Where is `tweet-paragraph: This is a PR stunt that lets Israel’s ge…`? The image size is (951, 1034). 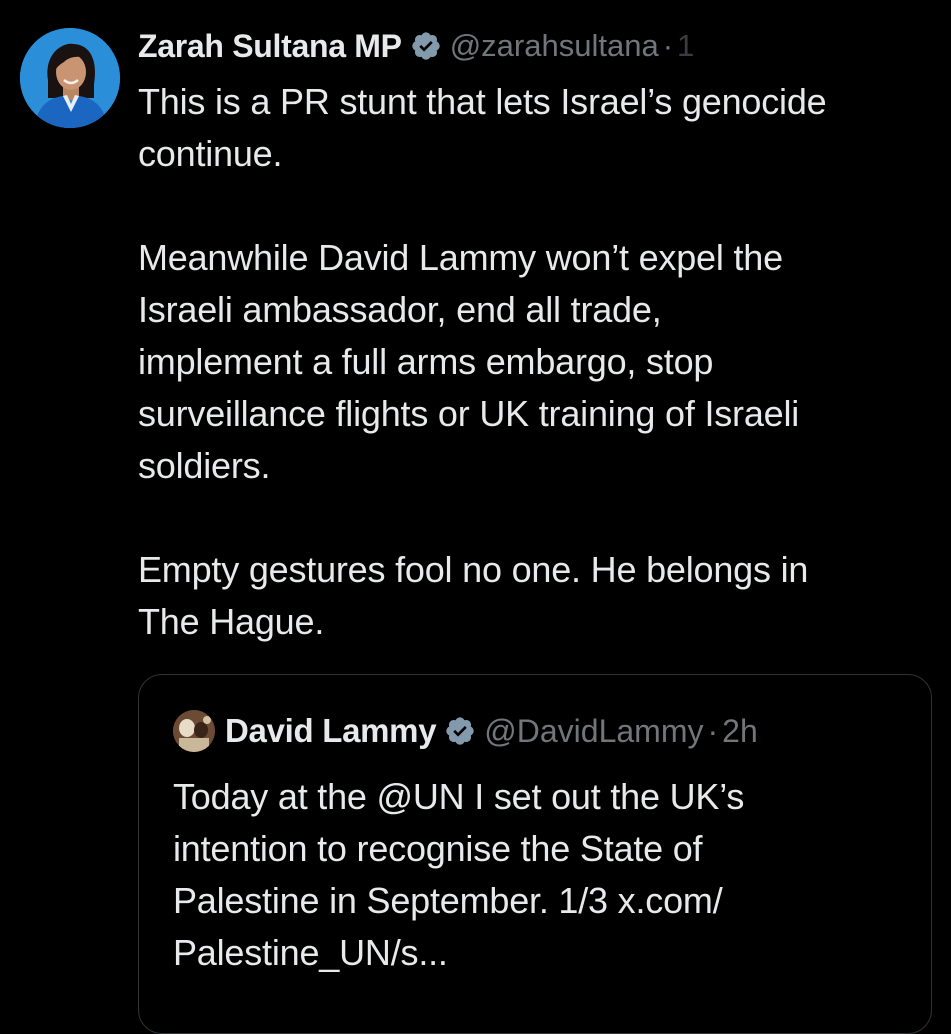 tweet-paragraph: This is a PR stunt that lets Israel’s ge… is located at coordinates (482, 127).